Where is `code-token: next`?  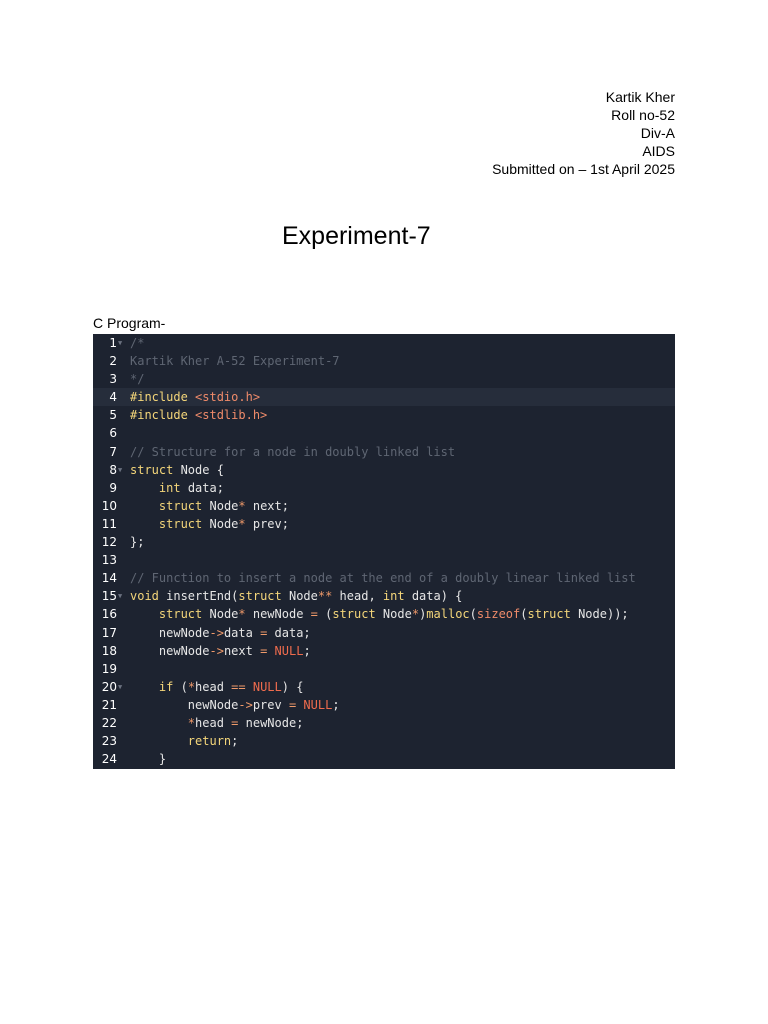 code-token: next is located at coordinates (242, 650).